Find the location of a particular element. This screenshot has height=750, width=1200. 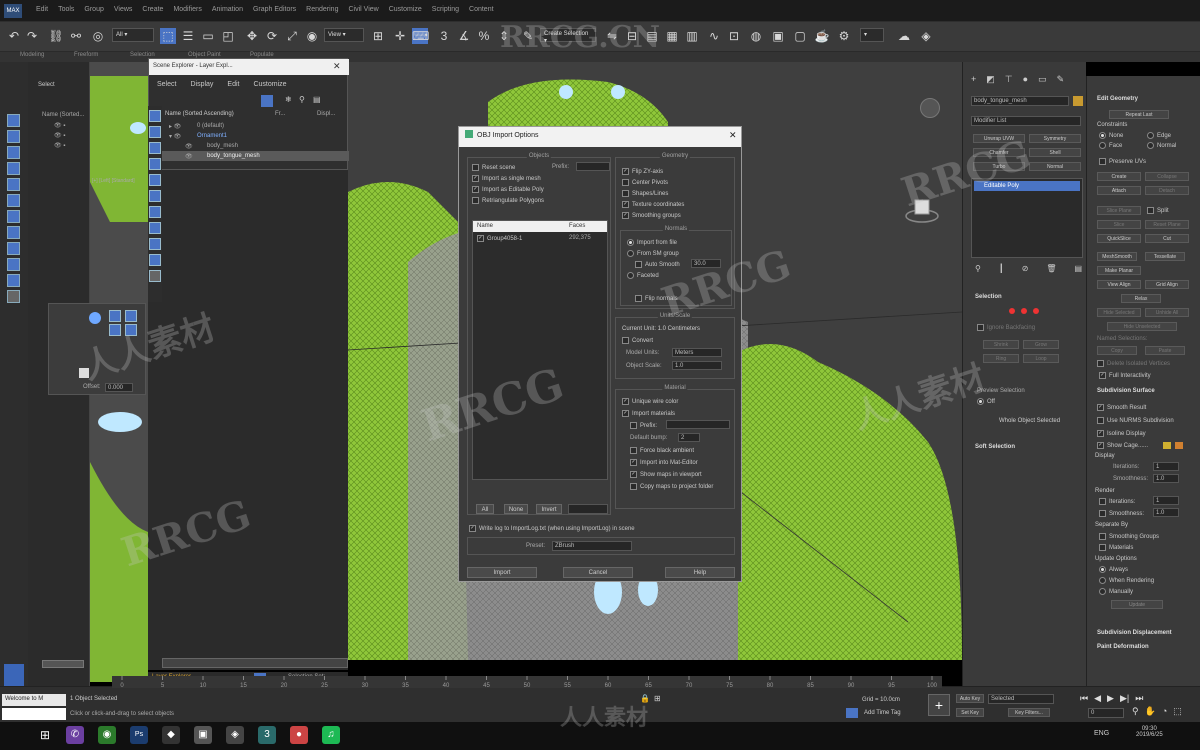

material-prefix-input is located at coordinates (698, 424).